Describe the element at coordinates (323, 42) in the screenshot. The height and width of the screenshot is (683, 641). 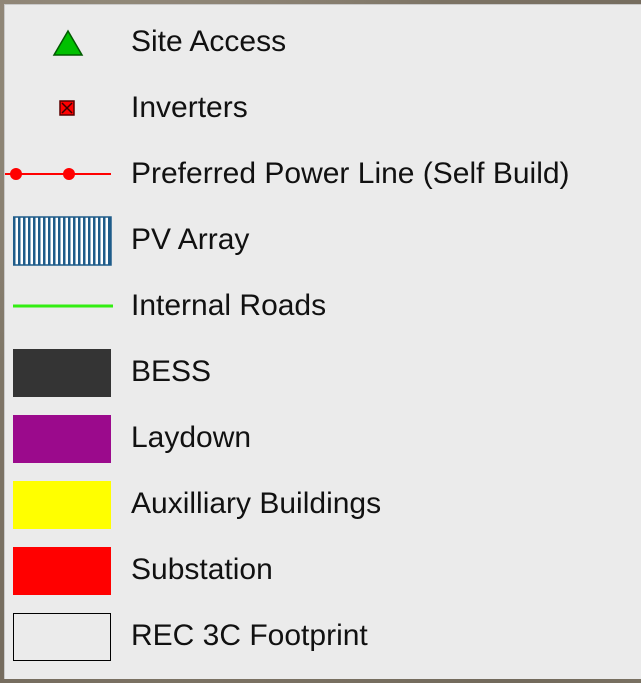
I see `legend-item-site-access: Site Access` at that location.